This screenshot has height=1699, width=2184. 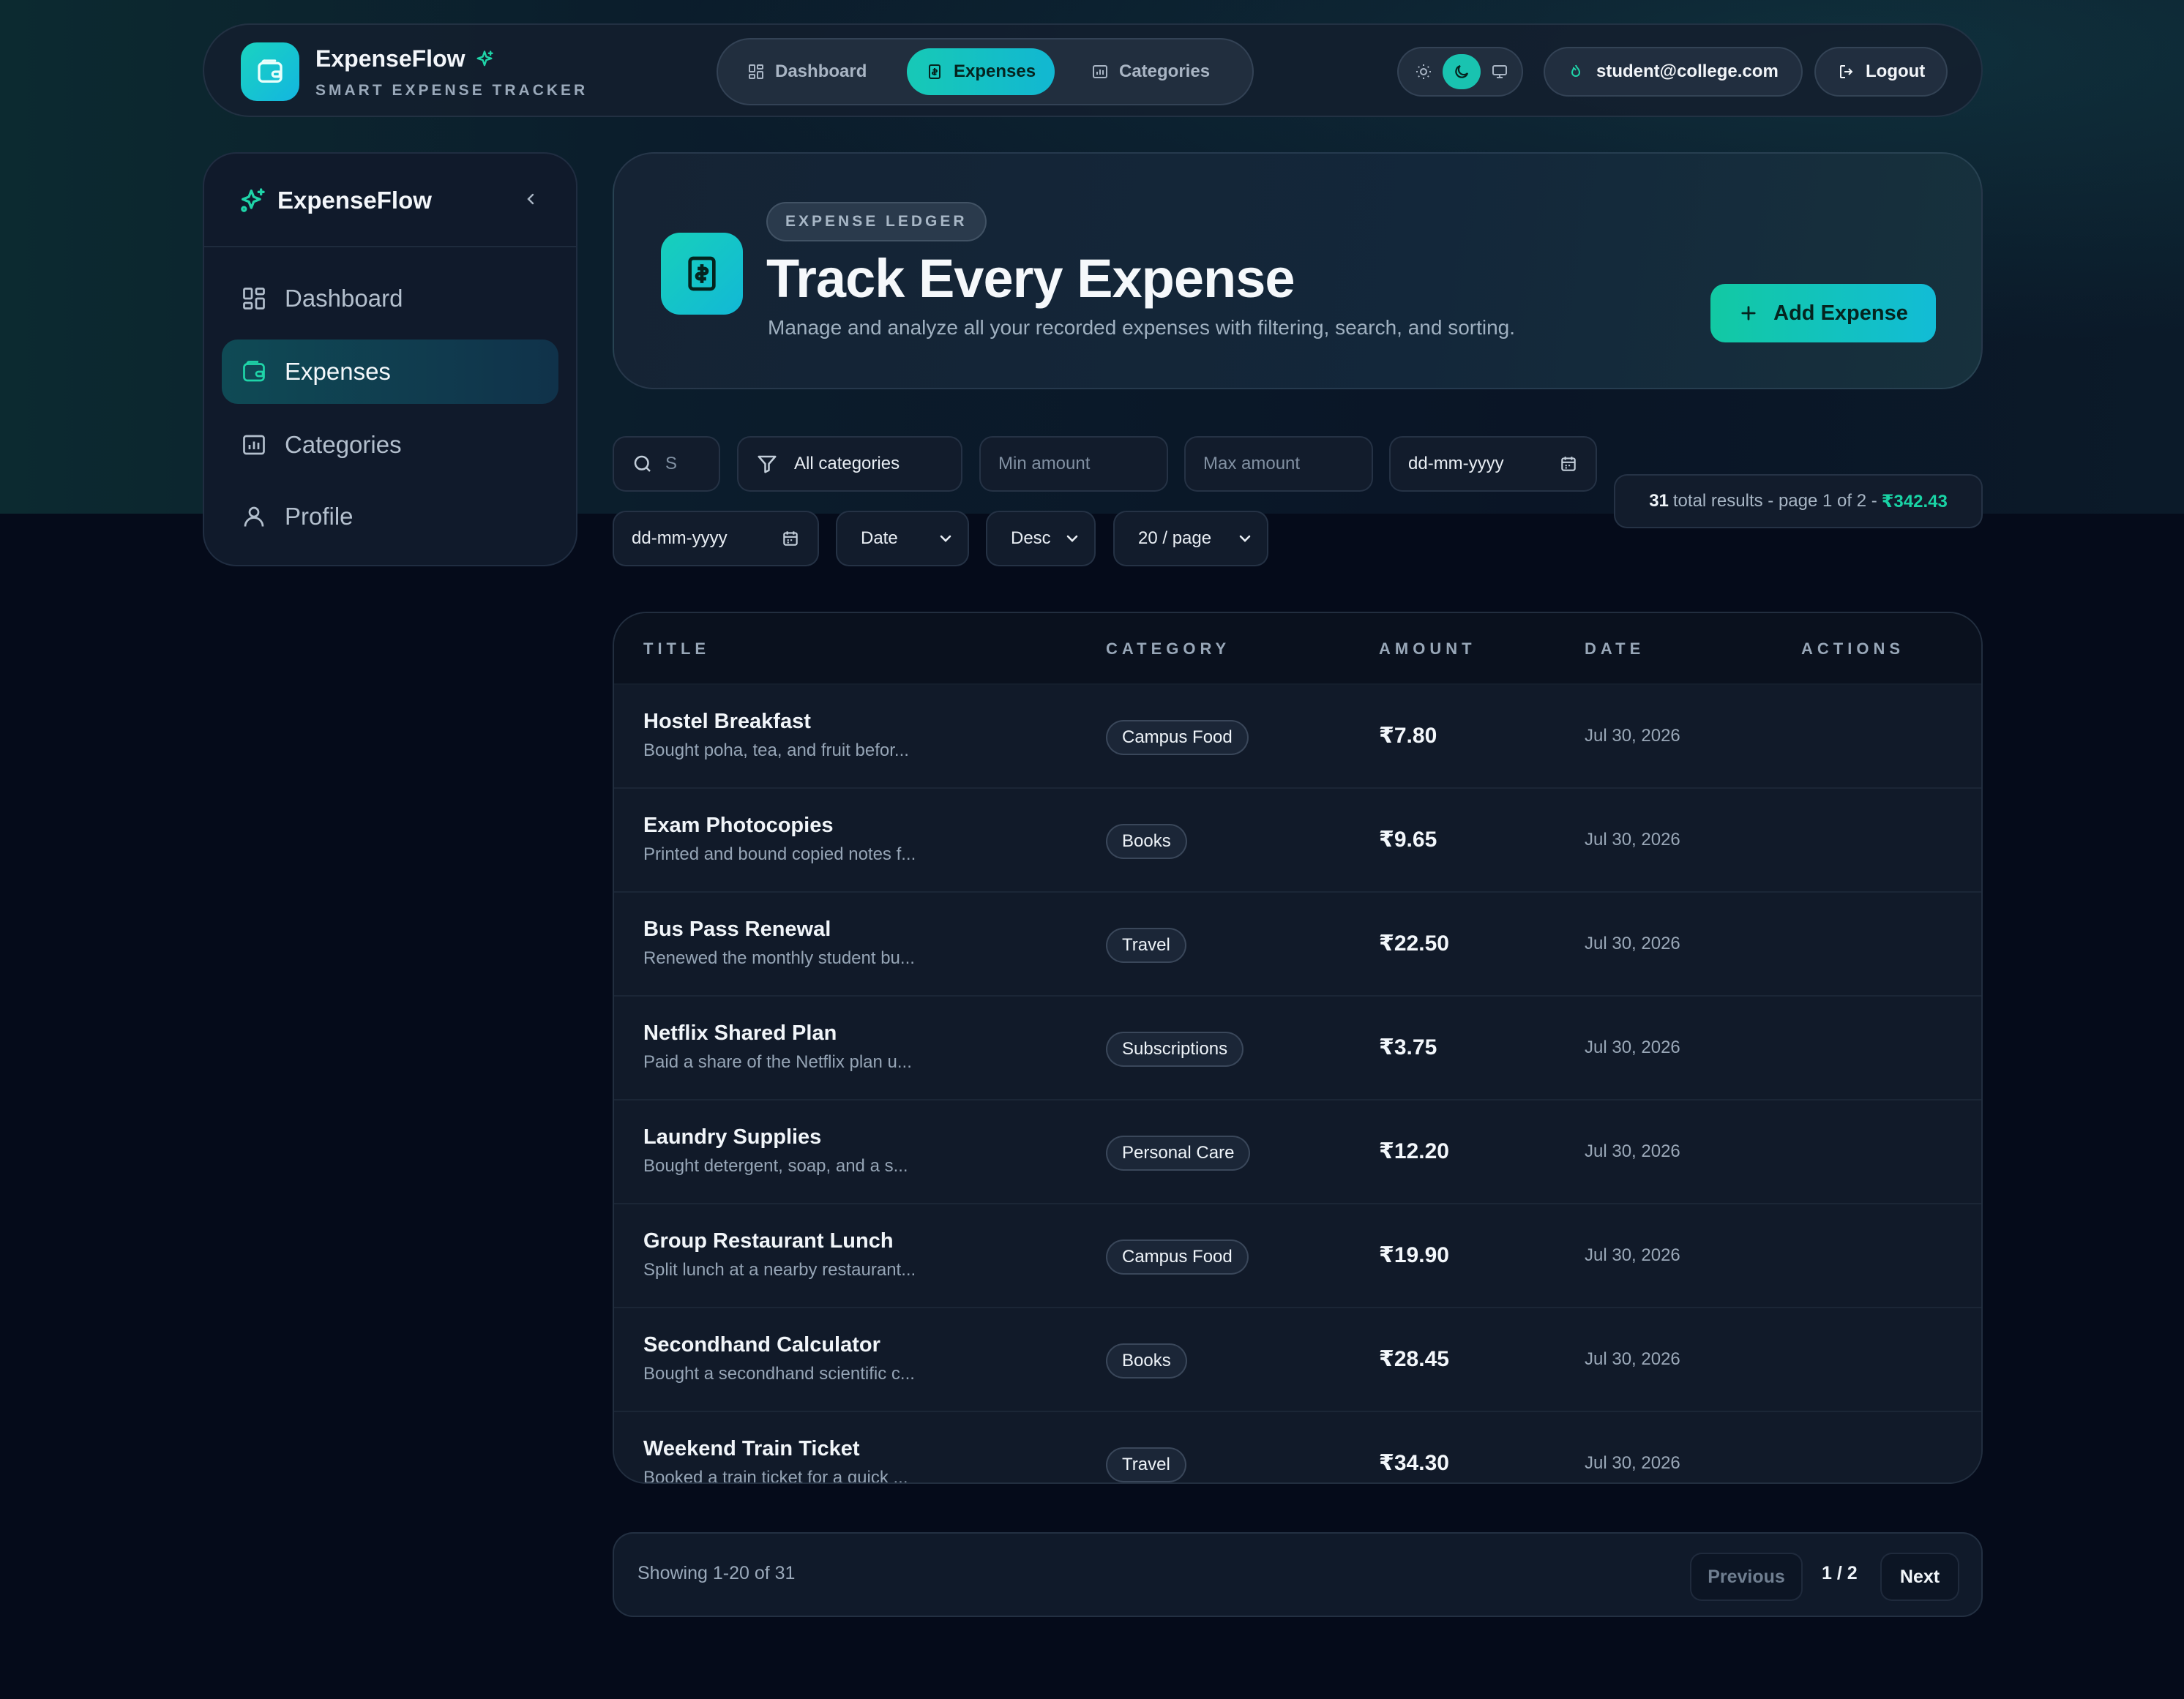 What do you see at coordinates (849, 464) in the screenshot?
I see `category-filter: All categories` at bounding box center [849, 464].